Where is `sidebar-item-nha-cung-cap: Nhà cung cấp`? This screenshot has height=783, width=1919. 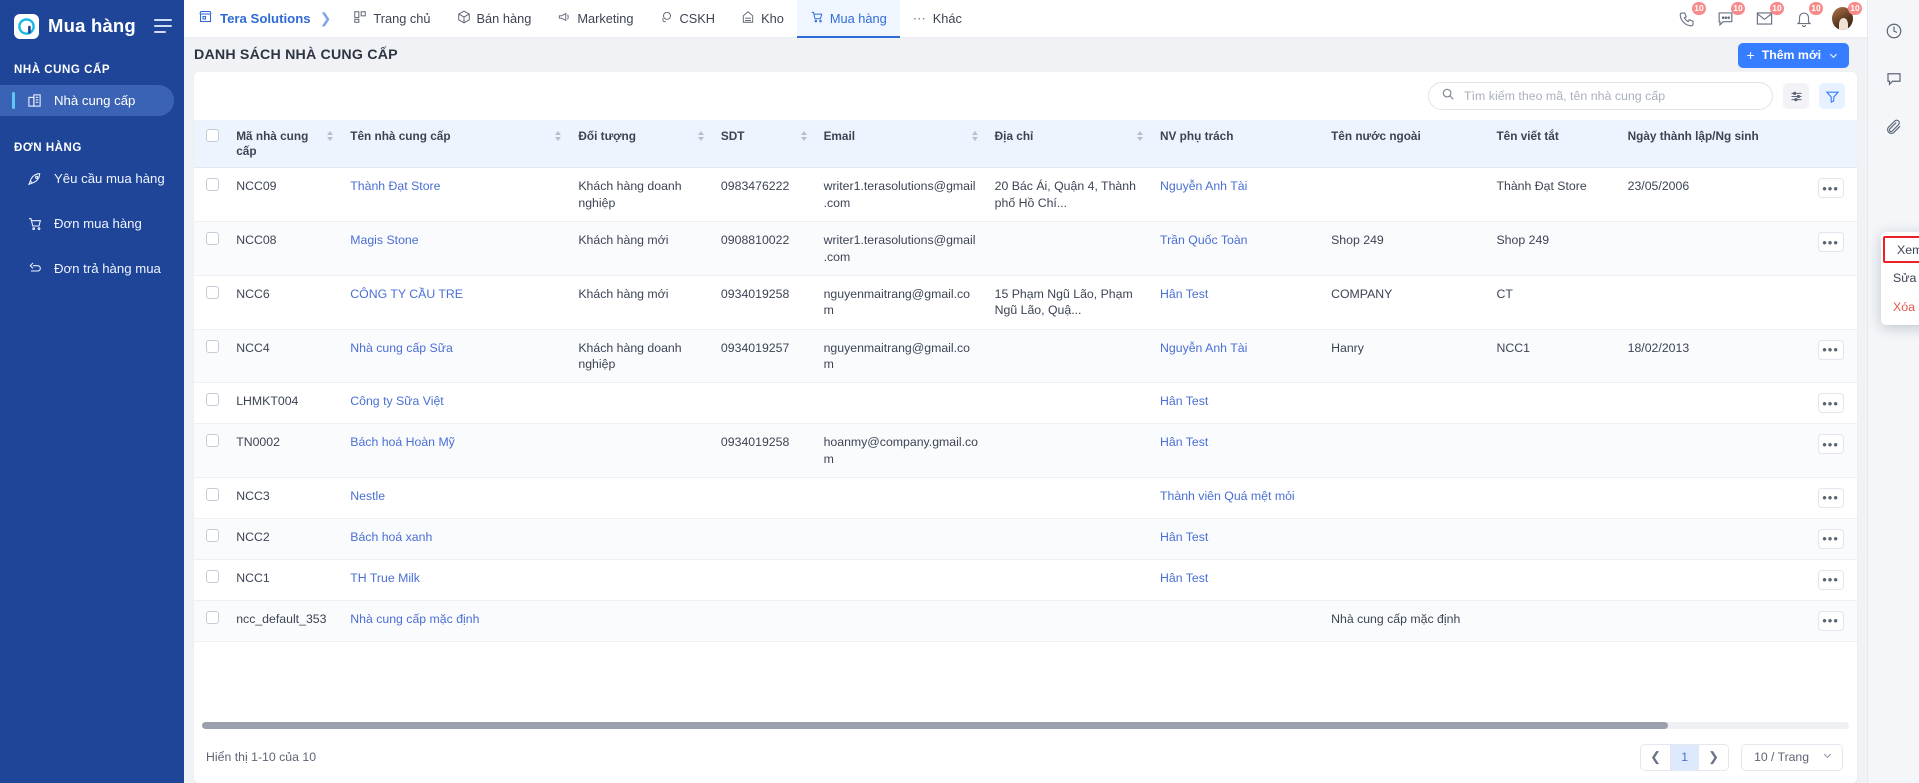 sidebar-item-nha-cung-cap: Nhà cung cấp is located at coordinates (87, 100).